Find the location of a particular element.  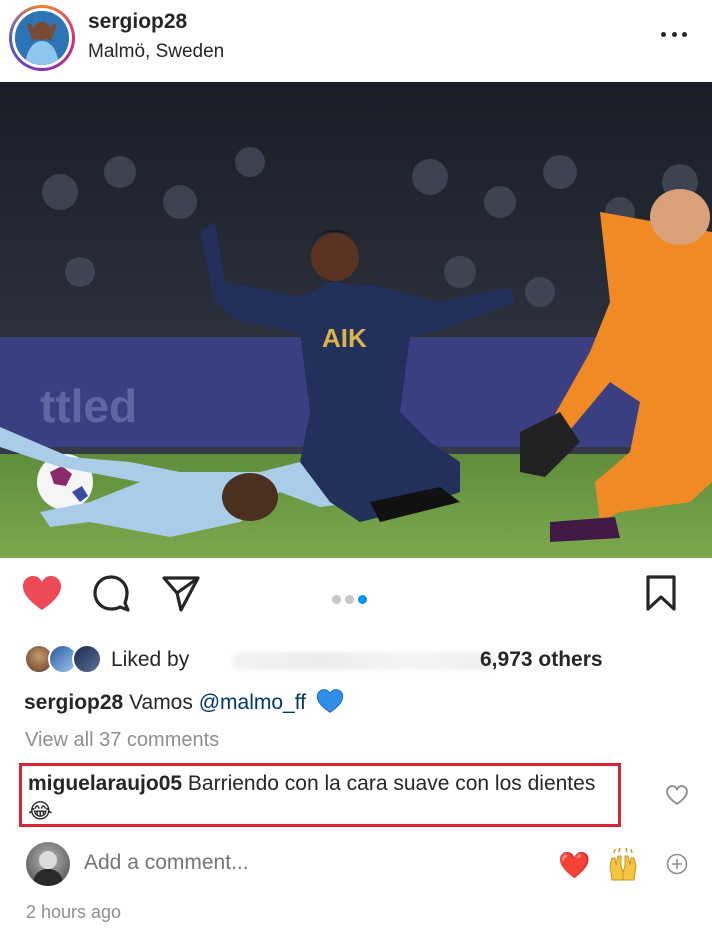

raising-hands-icon is located at coordinates (623, 867).